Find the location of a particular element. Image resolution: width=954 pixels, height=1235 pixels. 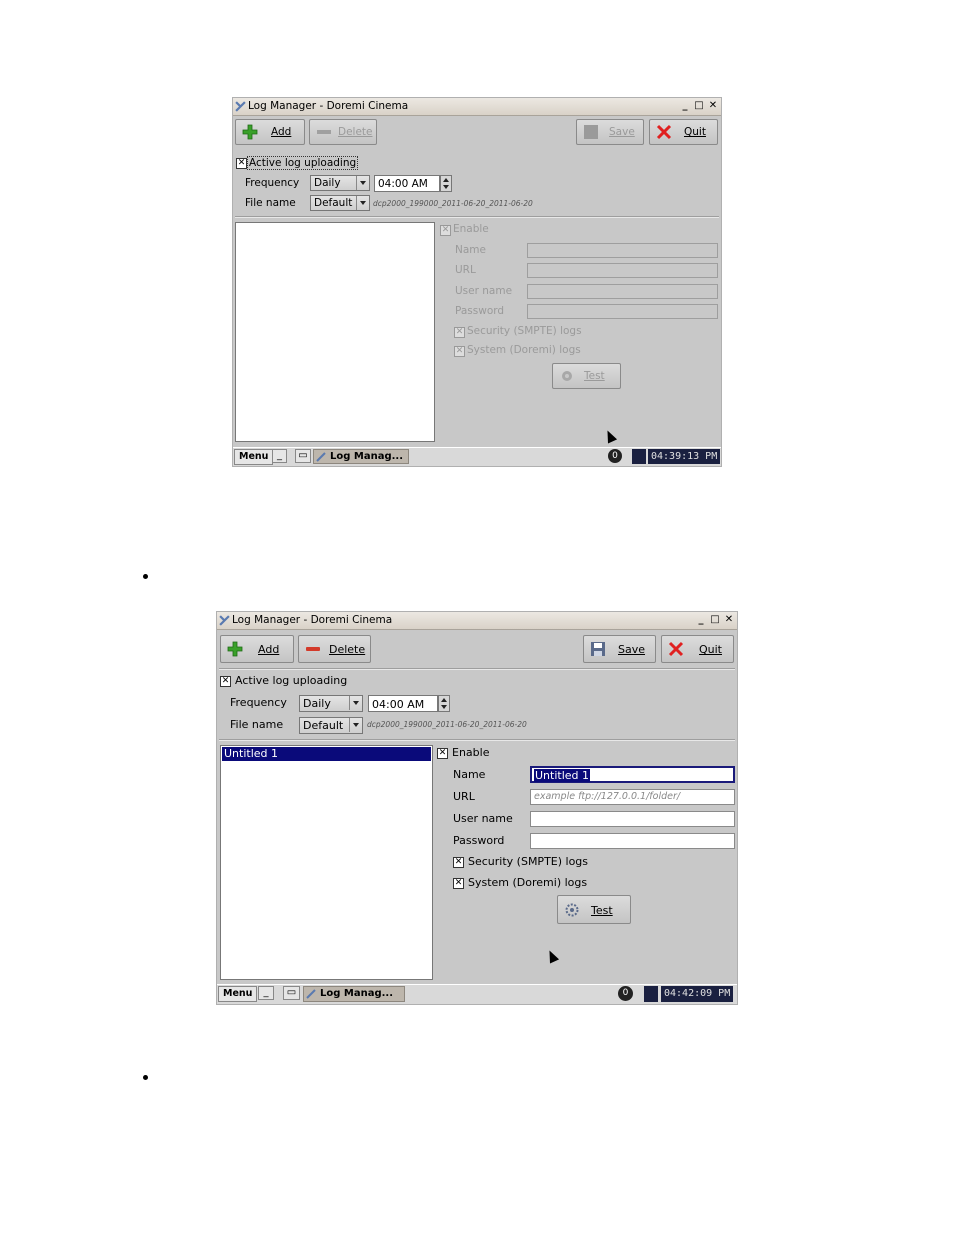

url-label: URL is located at coordinates (465, 270).